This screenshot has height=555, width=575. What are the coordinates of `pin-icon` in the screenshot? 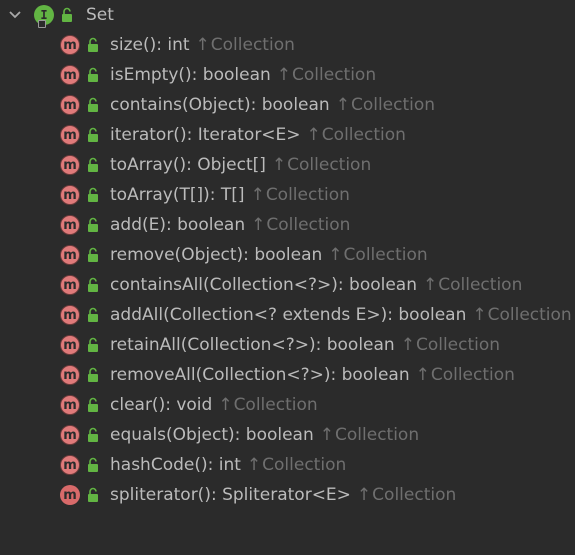 It's located at (42, 24).